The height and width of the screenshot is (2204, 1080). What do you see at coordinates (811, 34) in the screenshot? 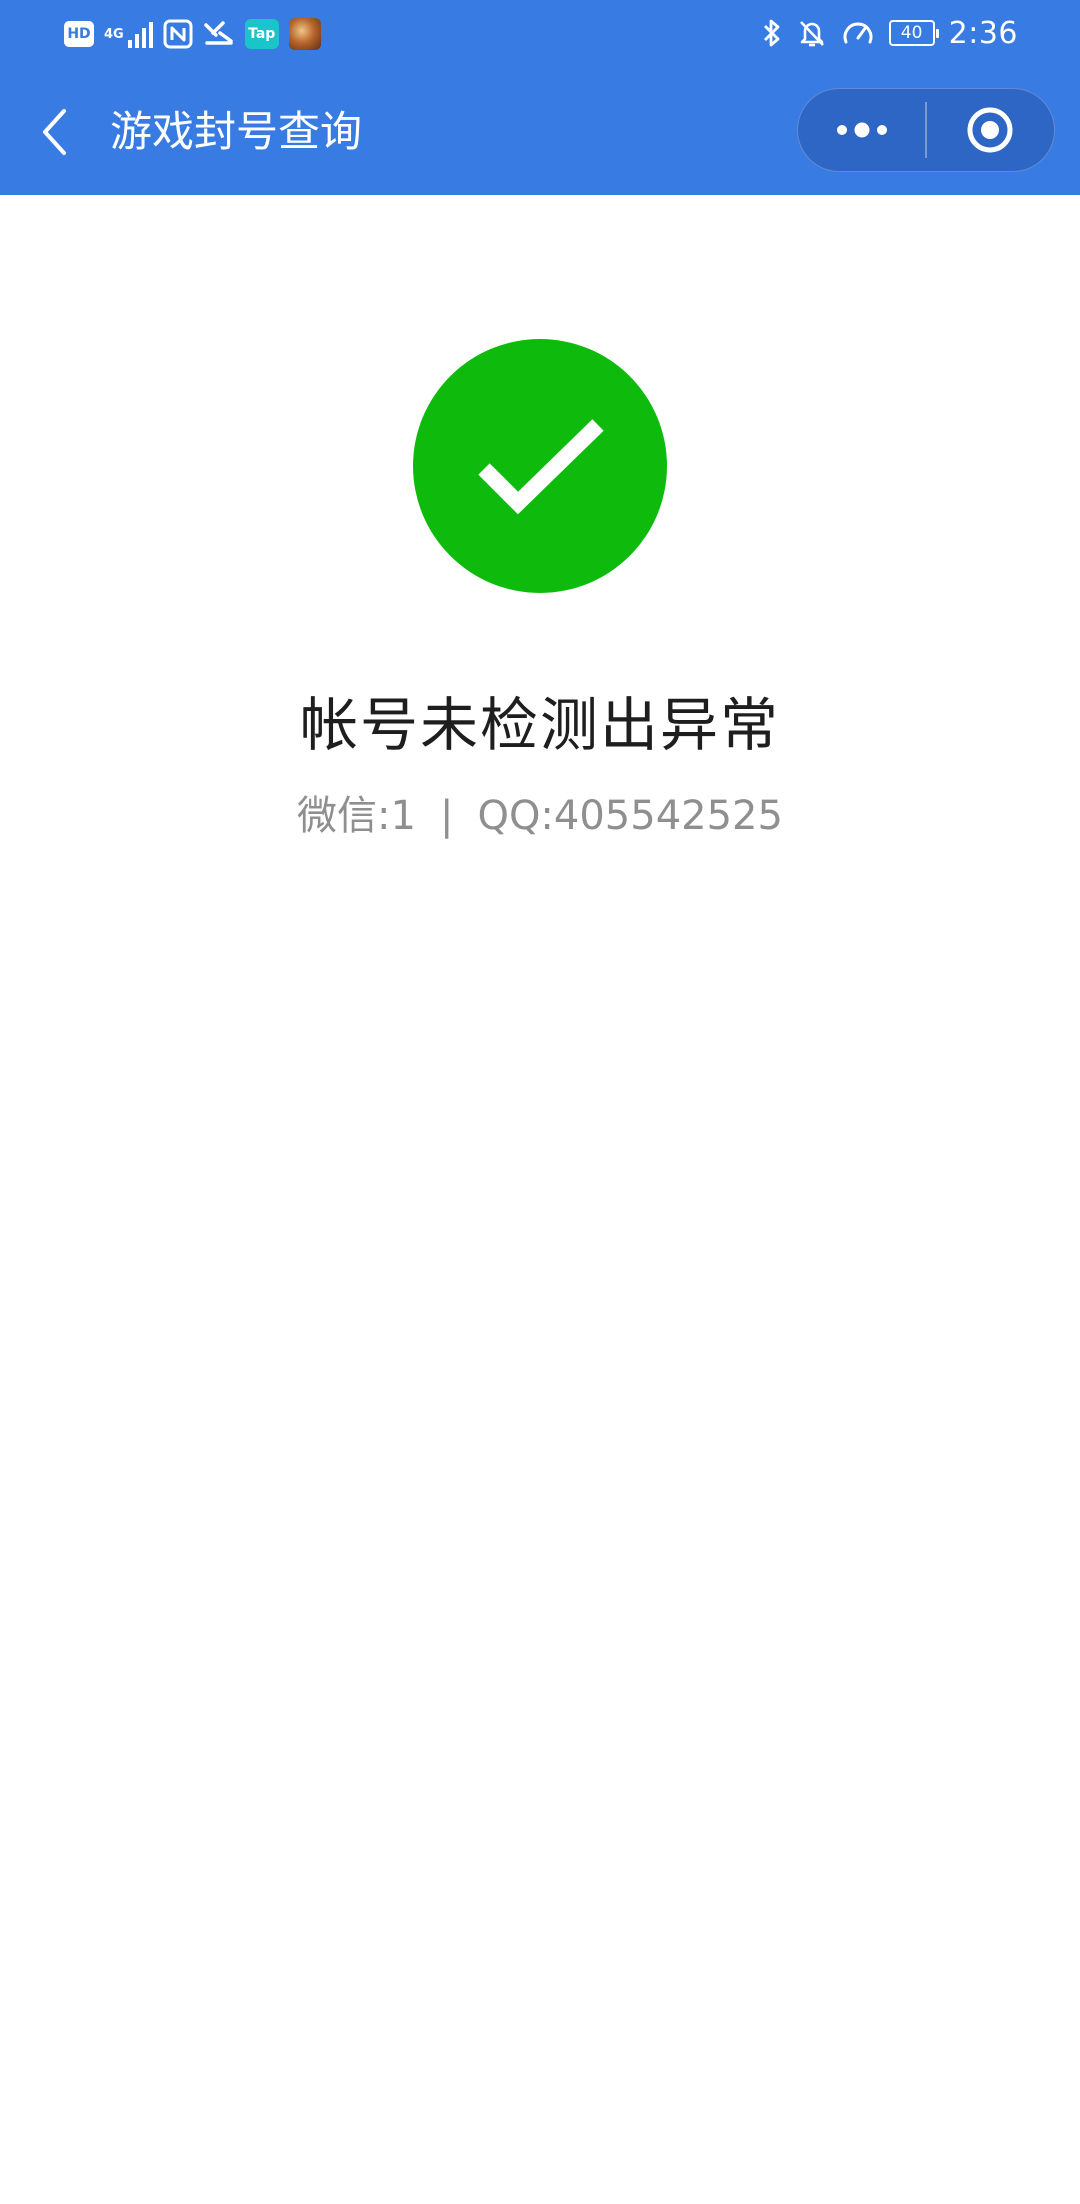
I see `bell-muted-icon` at bounding box center [811, 34].